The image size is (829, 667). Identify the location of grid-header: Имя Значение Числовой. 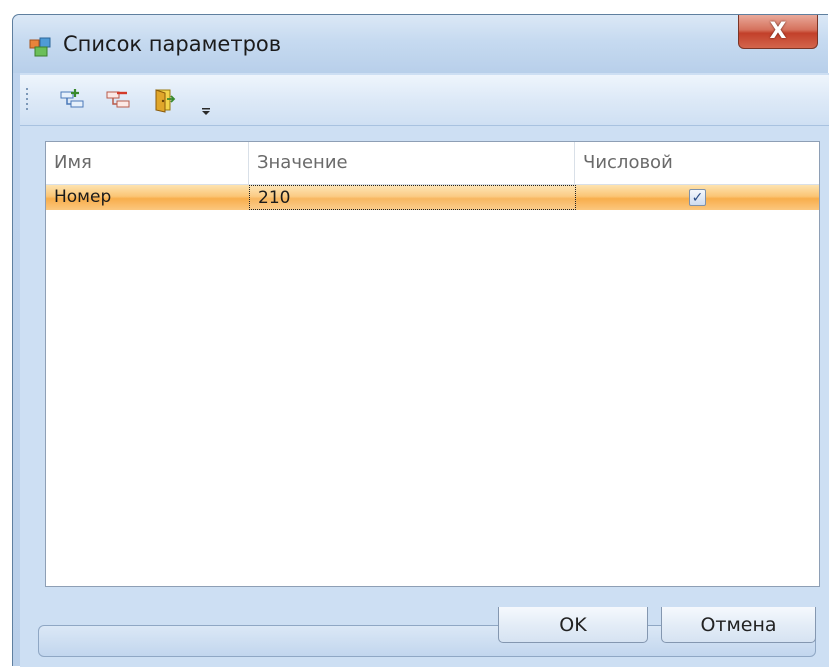
(432, 163).